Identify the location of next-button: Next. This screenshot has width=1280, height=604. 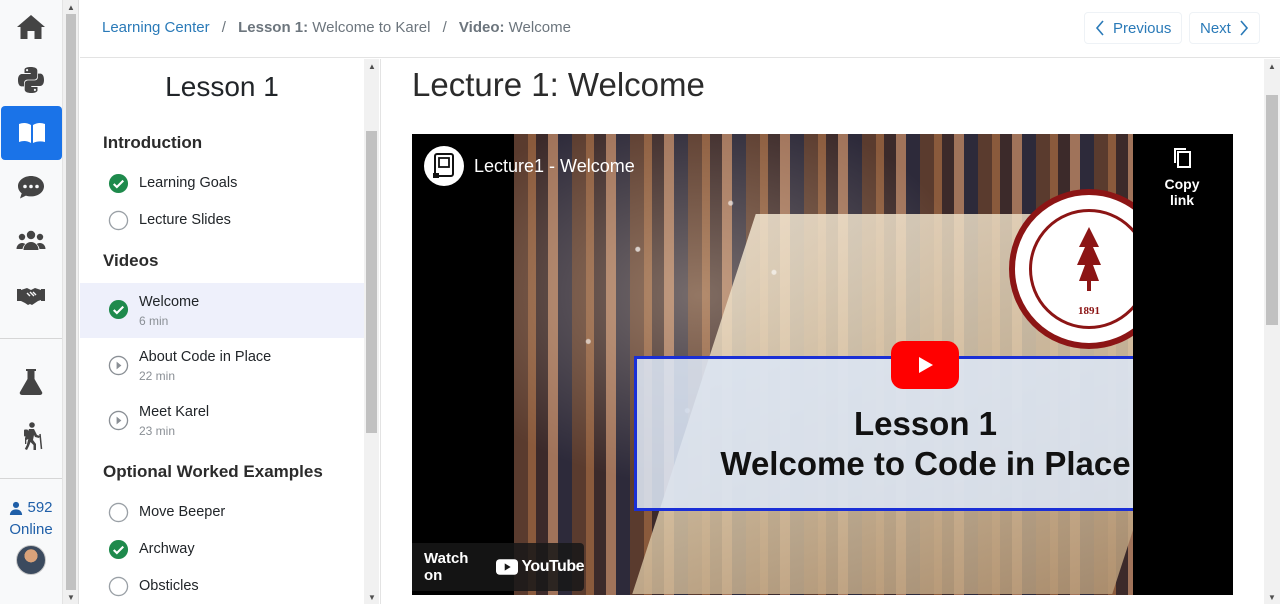
(1224, 28).